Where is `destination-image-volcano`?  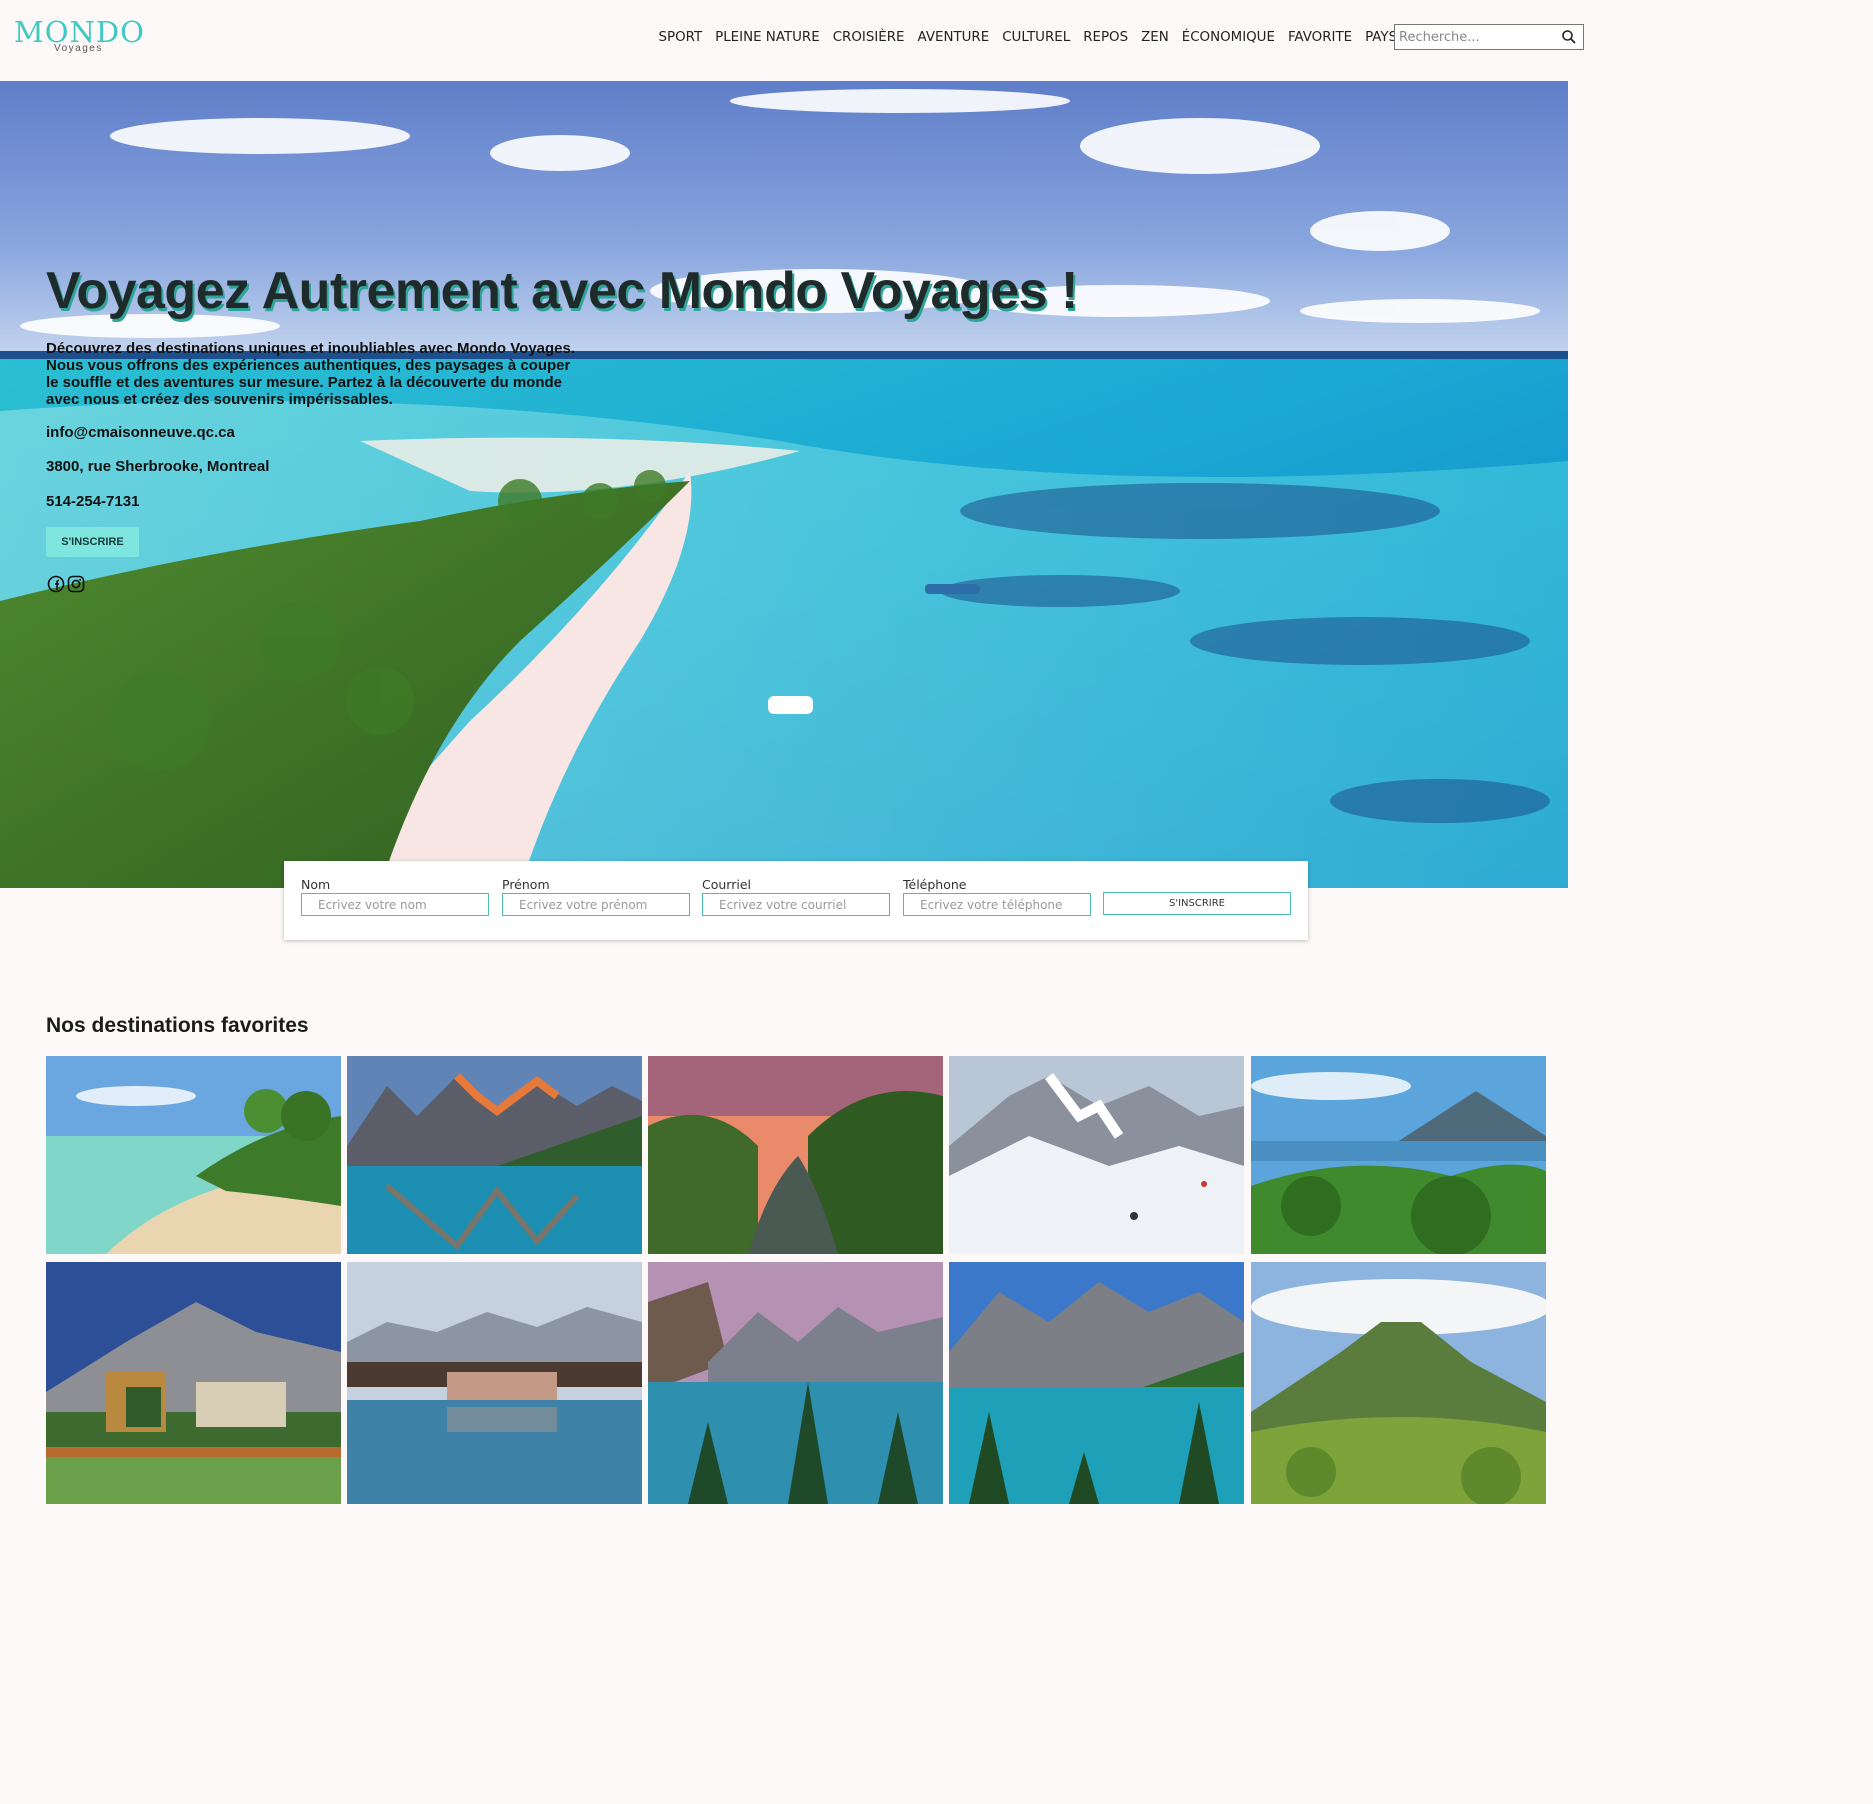
destination-image-volcano is located at coordinates (1398, 1155).